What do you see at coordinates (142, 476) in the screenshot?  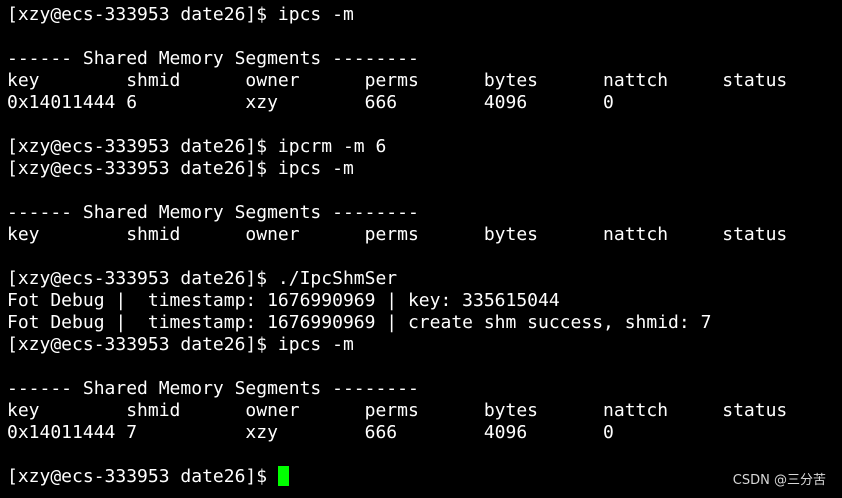 I see `prompt-text: [xzy@ecs-333953 date26]$` at bounding box center [142, 476].